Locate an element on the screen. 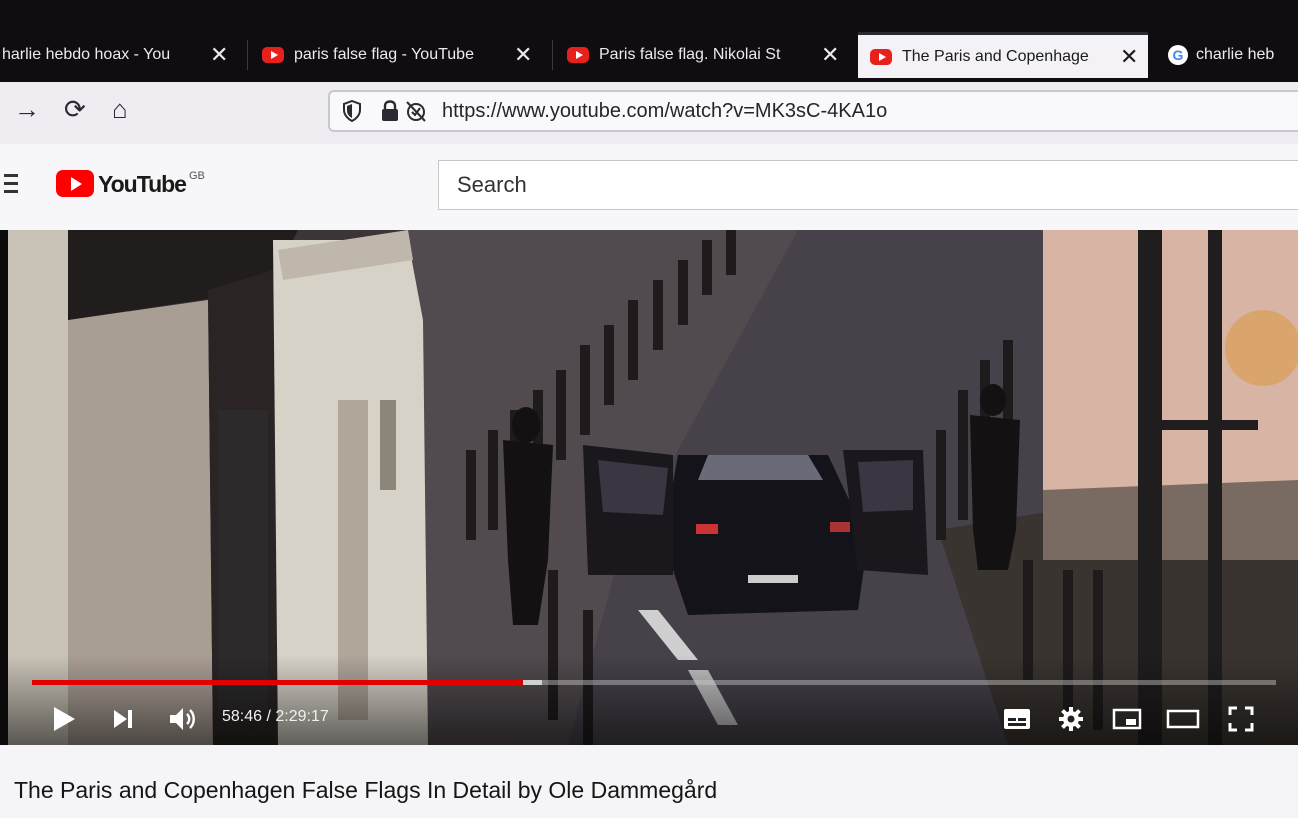 Image resolution: width=1298 pixels, height=818 pixels. region-code: GB is located at coordinates (196, 176).